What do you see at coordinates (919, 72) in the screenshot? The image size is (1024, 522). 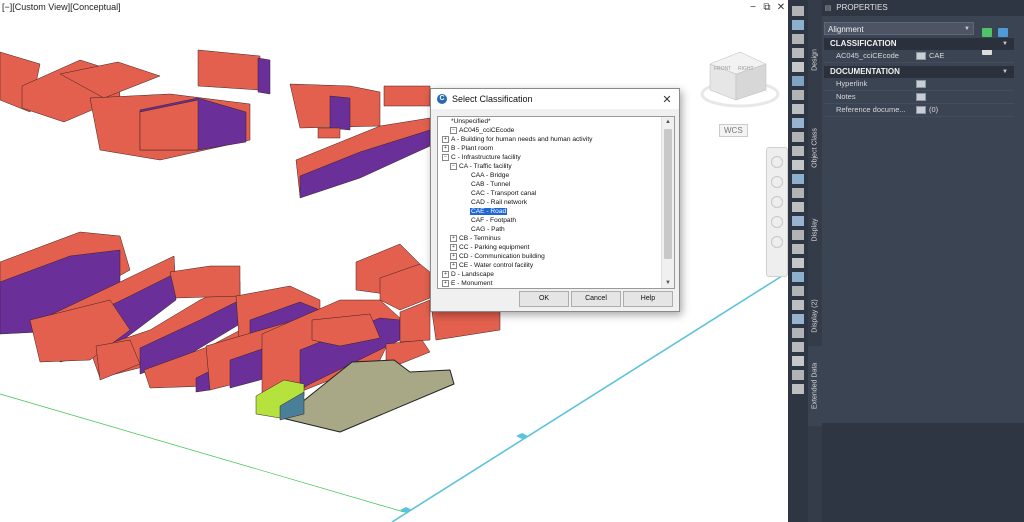 I see `category-header: DOCUMENTATION ▼` at bounding box center [919, 72].